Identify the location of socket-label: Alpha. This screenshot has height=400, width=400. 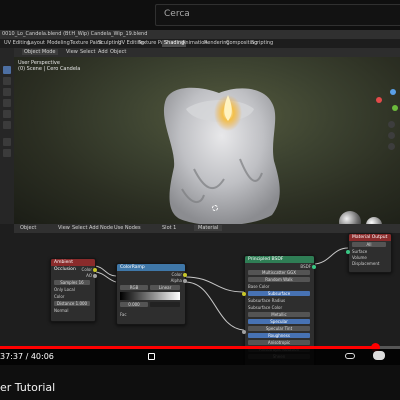
(176, 280).